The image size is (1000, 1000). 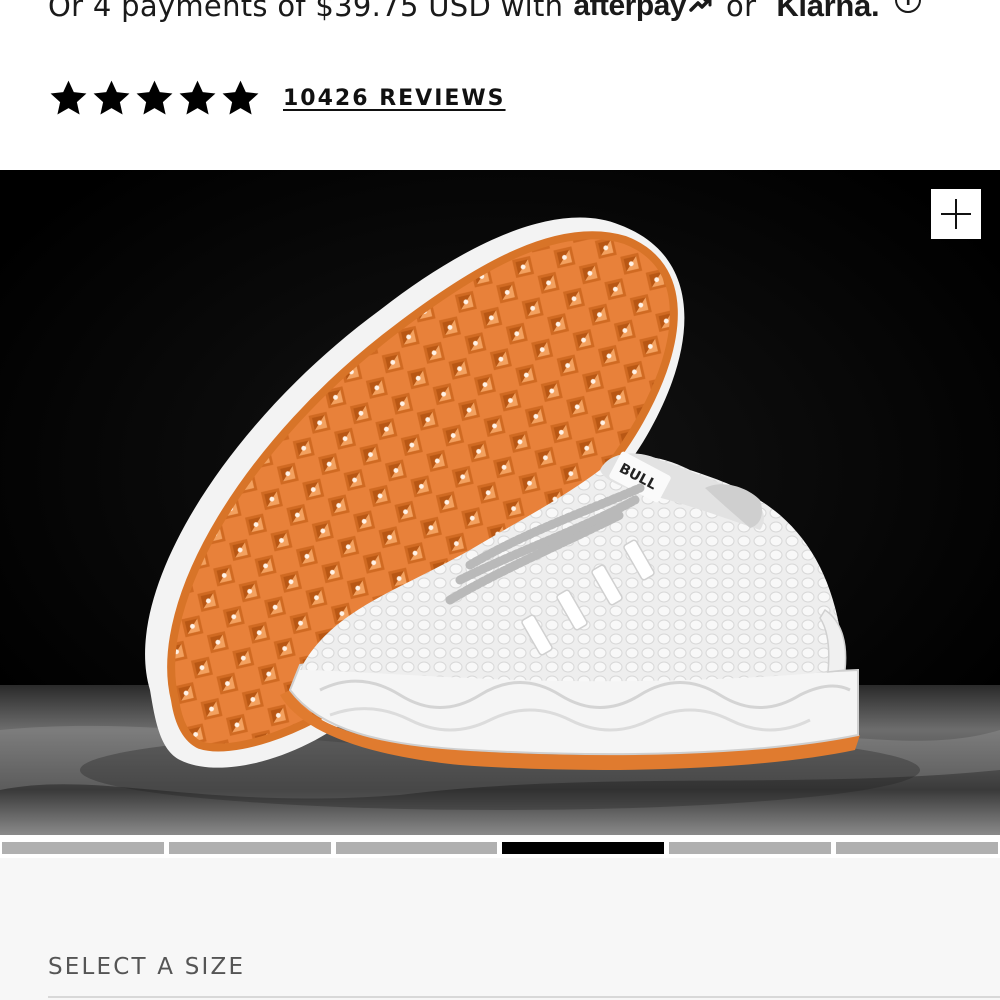 What do you see at coordinates (394, 98) in the screenshot?
I see `reviews-link: 10426 REVIEWS` at bounding box center [394, 98].